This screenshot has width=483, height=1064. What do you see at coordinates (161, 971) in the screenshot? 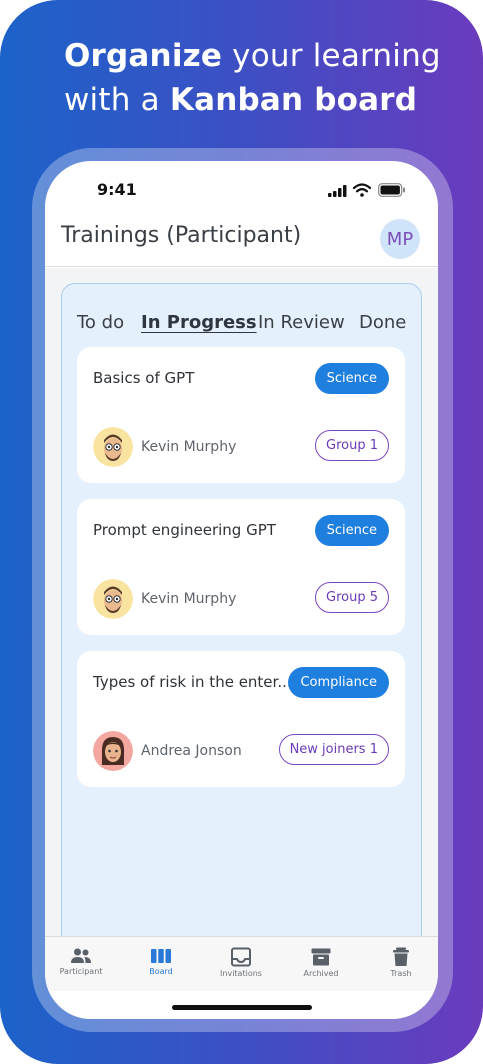
I see `nav-label: Board` at bounding box center [161, 971].